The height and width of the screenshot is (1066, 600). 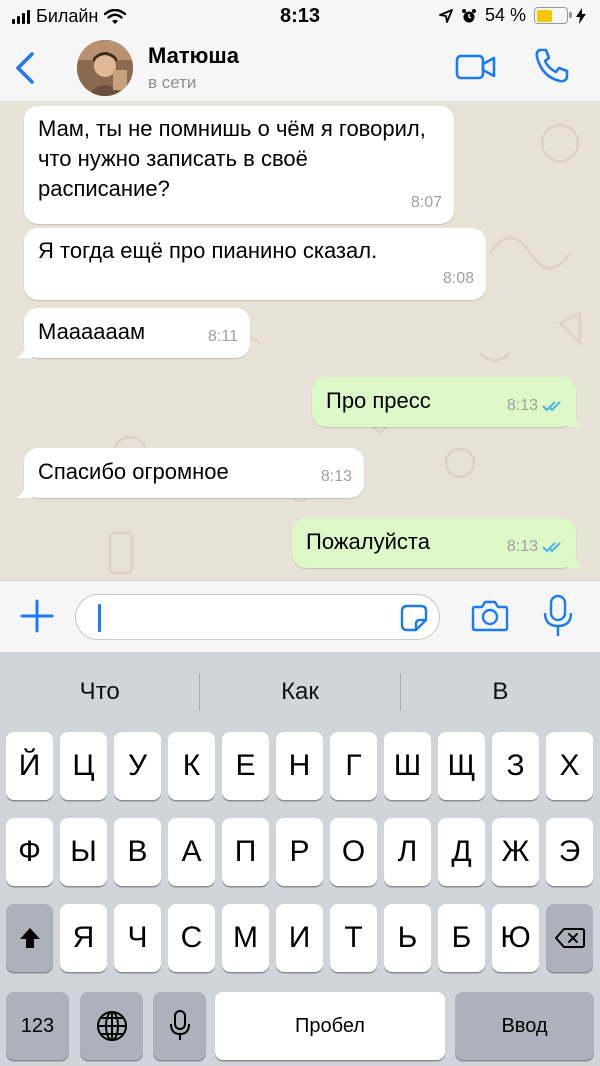 I want to click on chevron-left-icon, so click(x=25, y=68).